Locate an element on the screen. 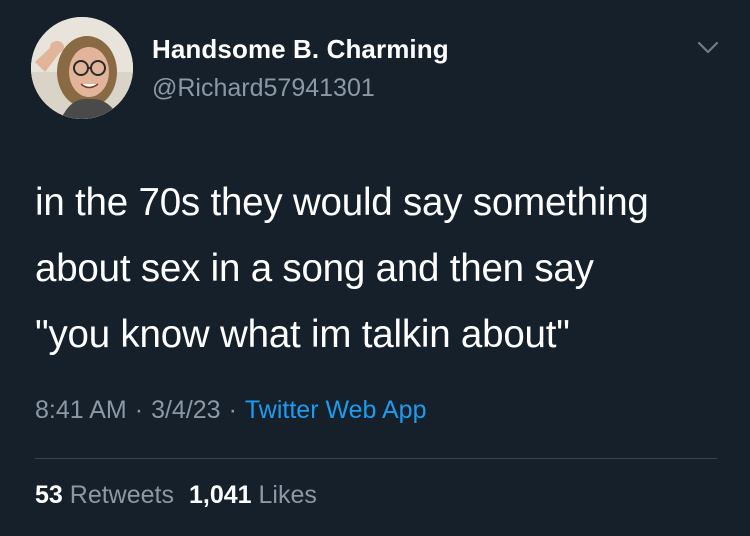 The height and width of the screenshot is (536, 750). display-name: Handsome B. Charming is located at coordinates (300, 49).